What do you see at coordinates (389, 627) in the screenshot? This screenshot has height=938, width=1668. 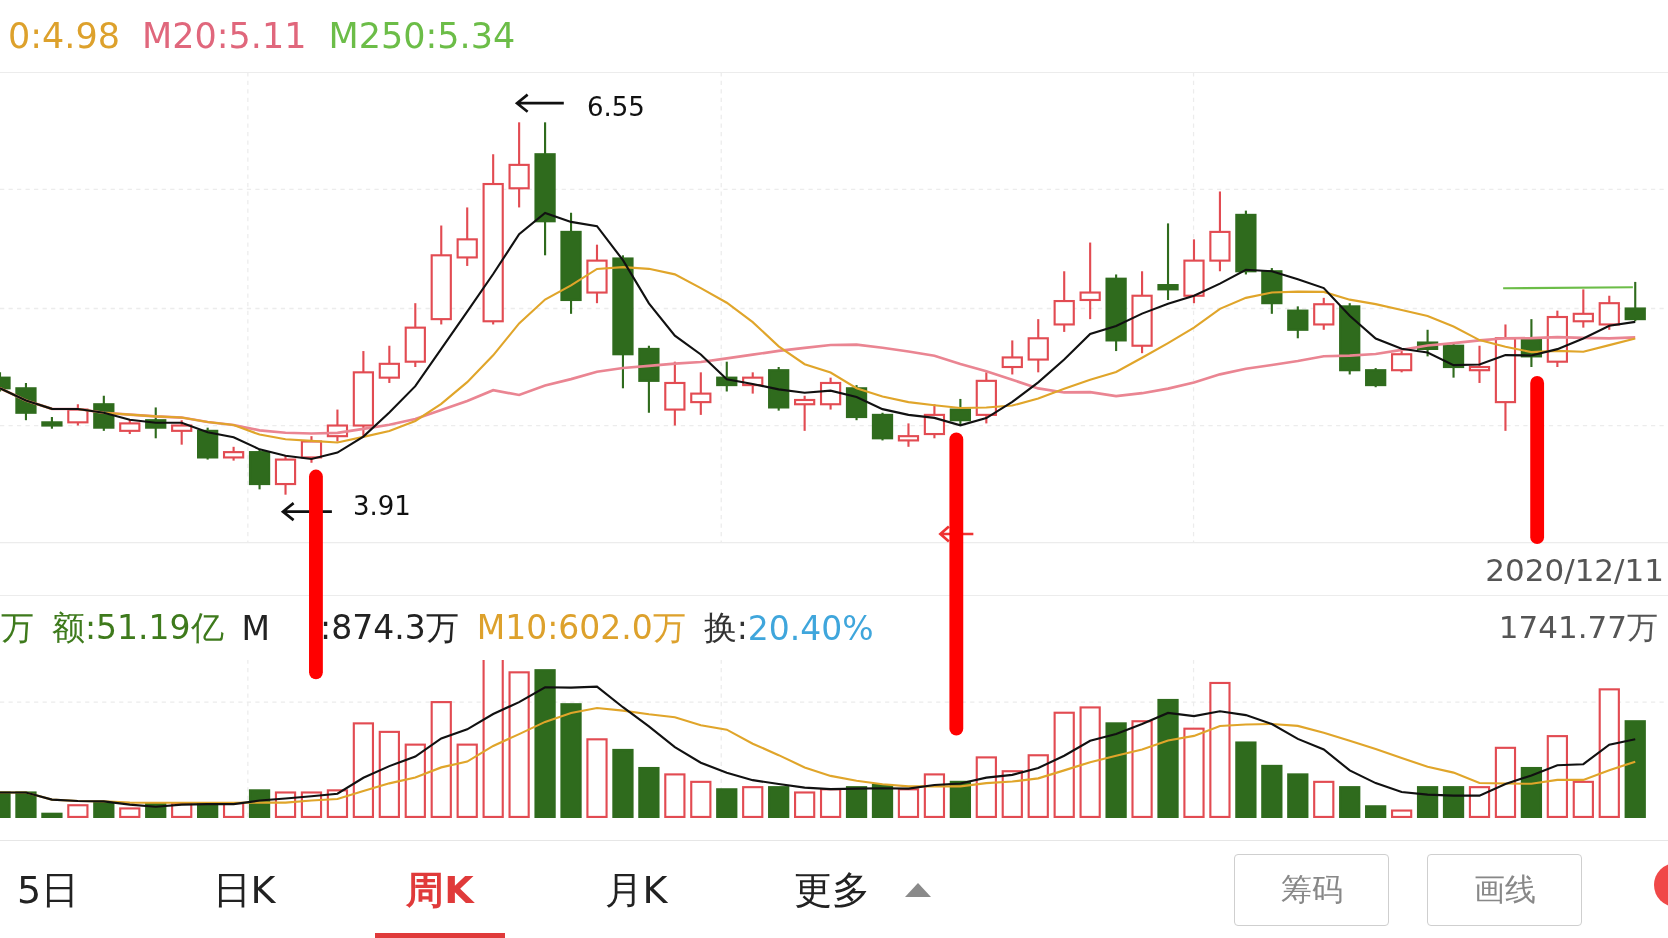 I see `volume-indicator: :874.3万` at bounding box center [389, 627].